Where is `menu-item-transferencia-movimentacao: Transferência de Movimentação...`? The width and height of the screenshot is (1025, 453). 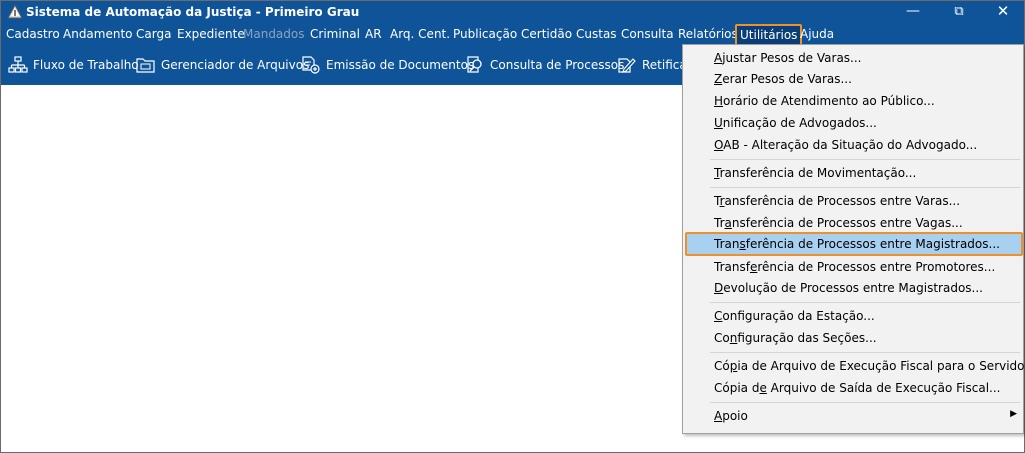
menu-item-transferencia-movimentacao: Transferência de Movimentação... is located at coordinates (815, 173).